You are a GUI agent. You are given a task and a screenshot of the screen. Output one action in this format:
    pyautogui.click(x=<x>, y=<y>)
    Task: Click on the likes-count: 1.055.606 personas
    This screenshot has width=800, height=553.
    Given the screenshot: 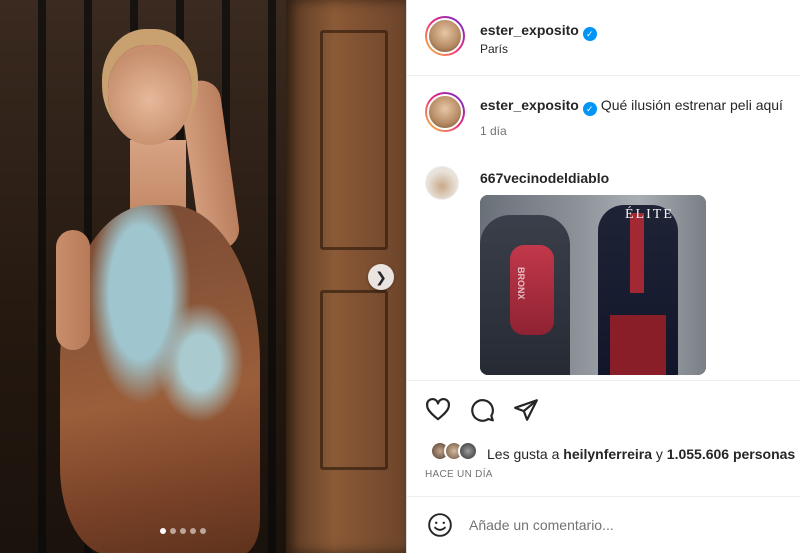 What is the action you would take?
    pyautogui.click(x=731, y=454)
    